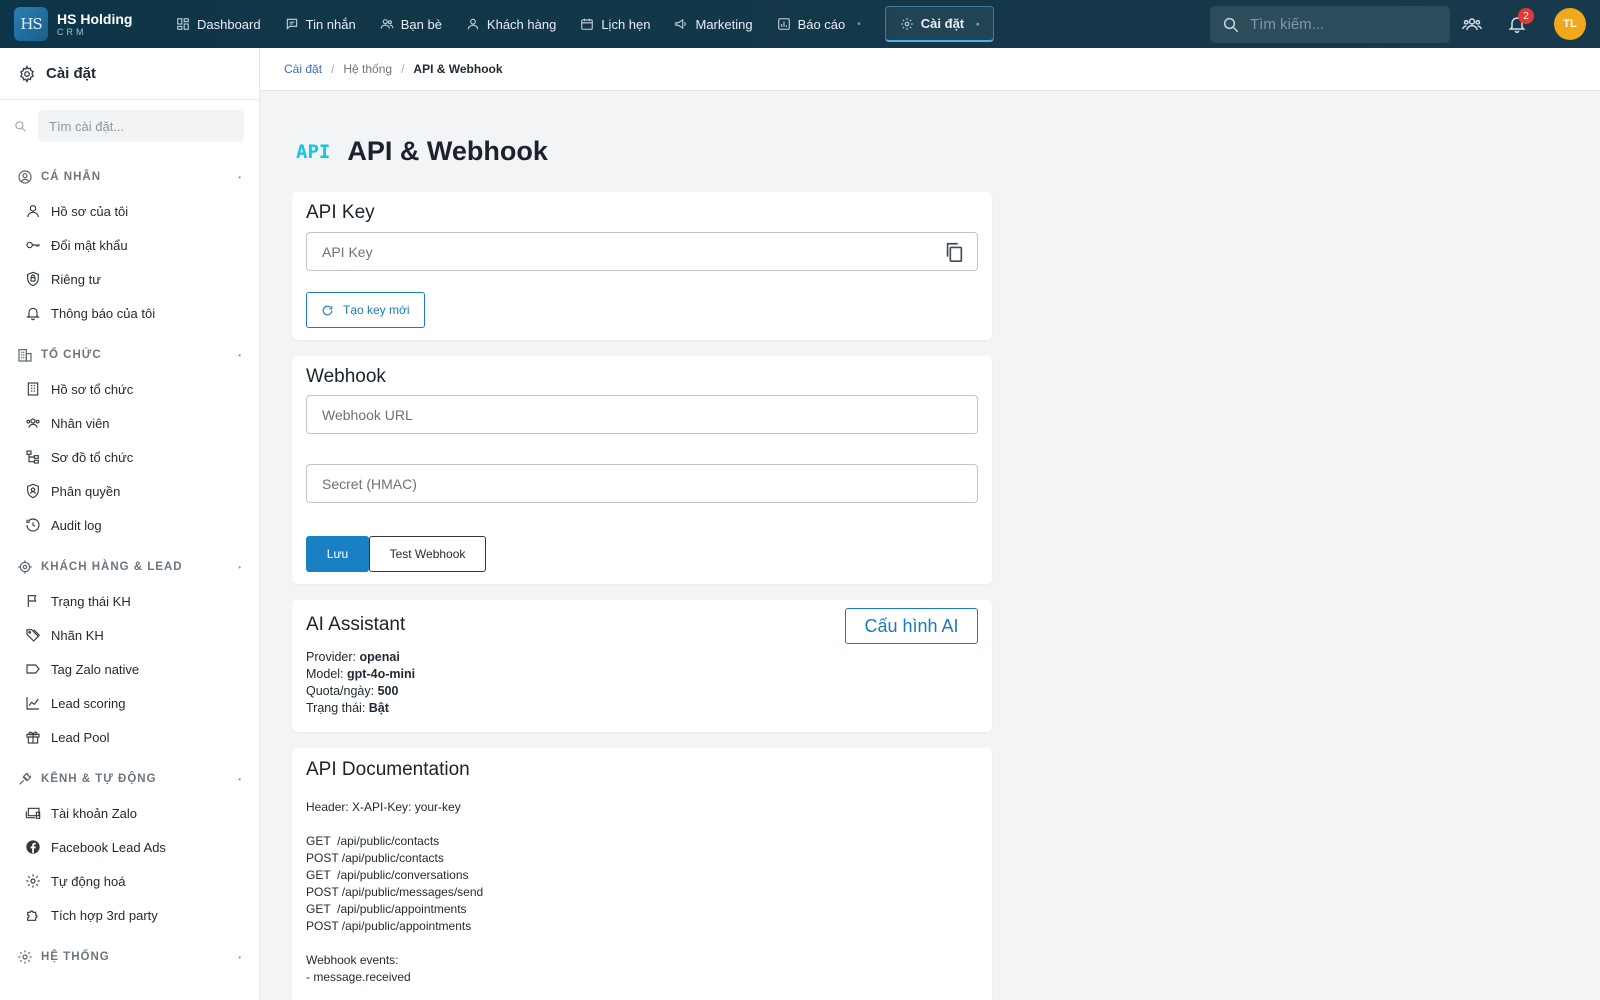 This screenshot has height=1000, width=1600. Describe the element at coordinates (327, 310) in the screenshot. I see `refresh-icon` at that location.